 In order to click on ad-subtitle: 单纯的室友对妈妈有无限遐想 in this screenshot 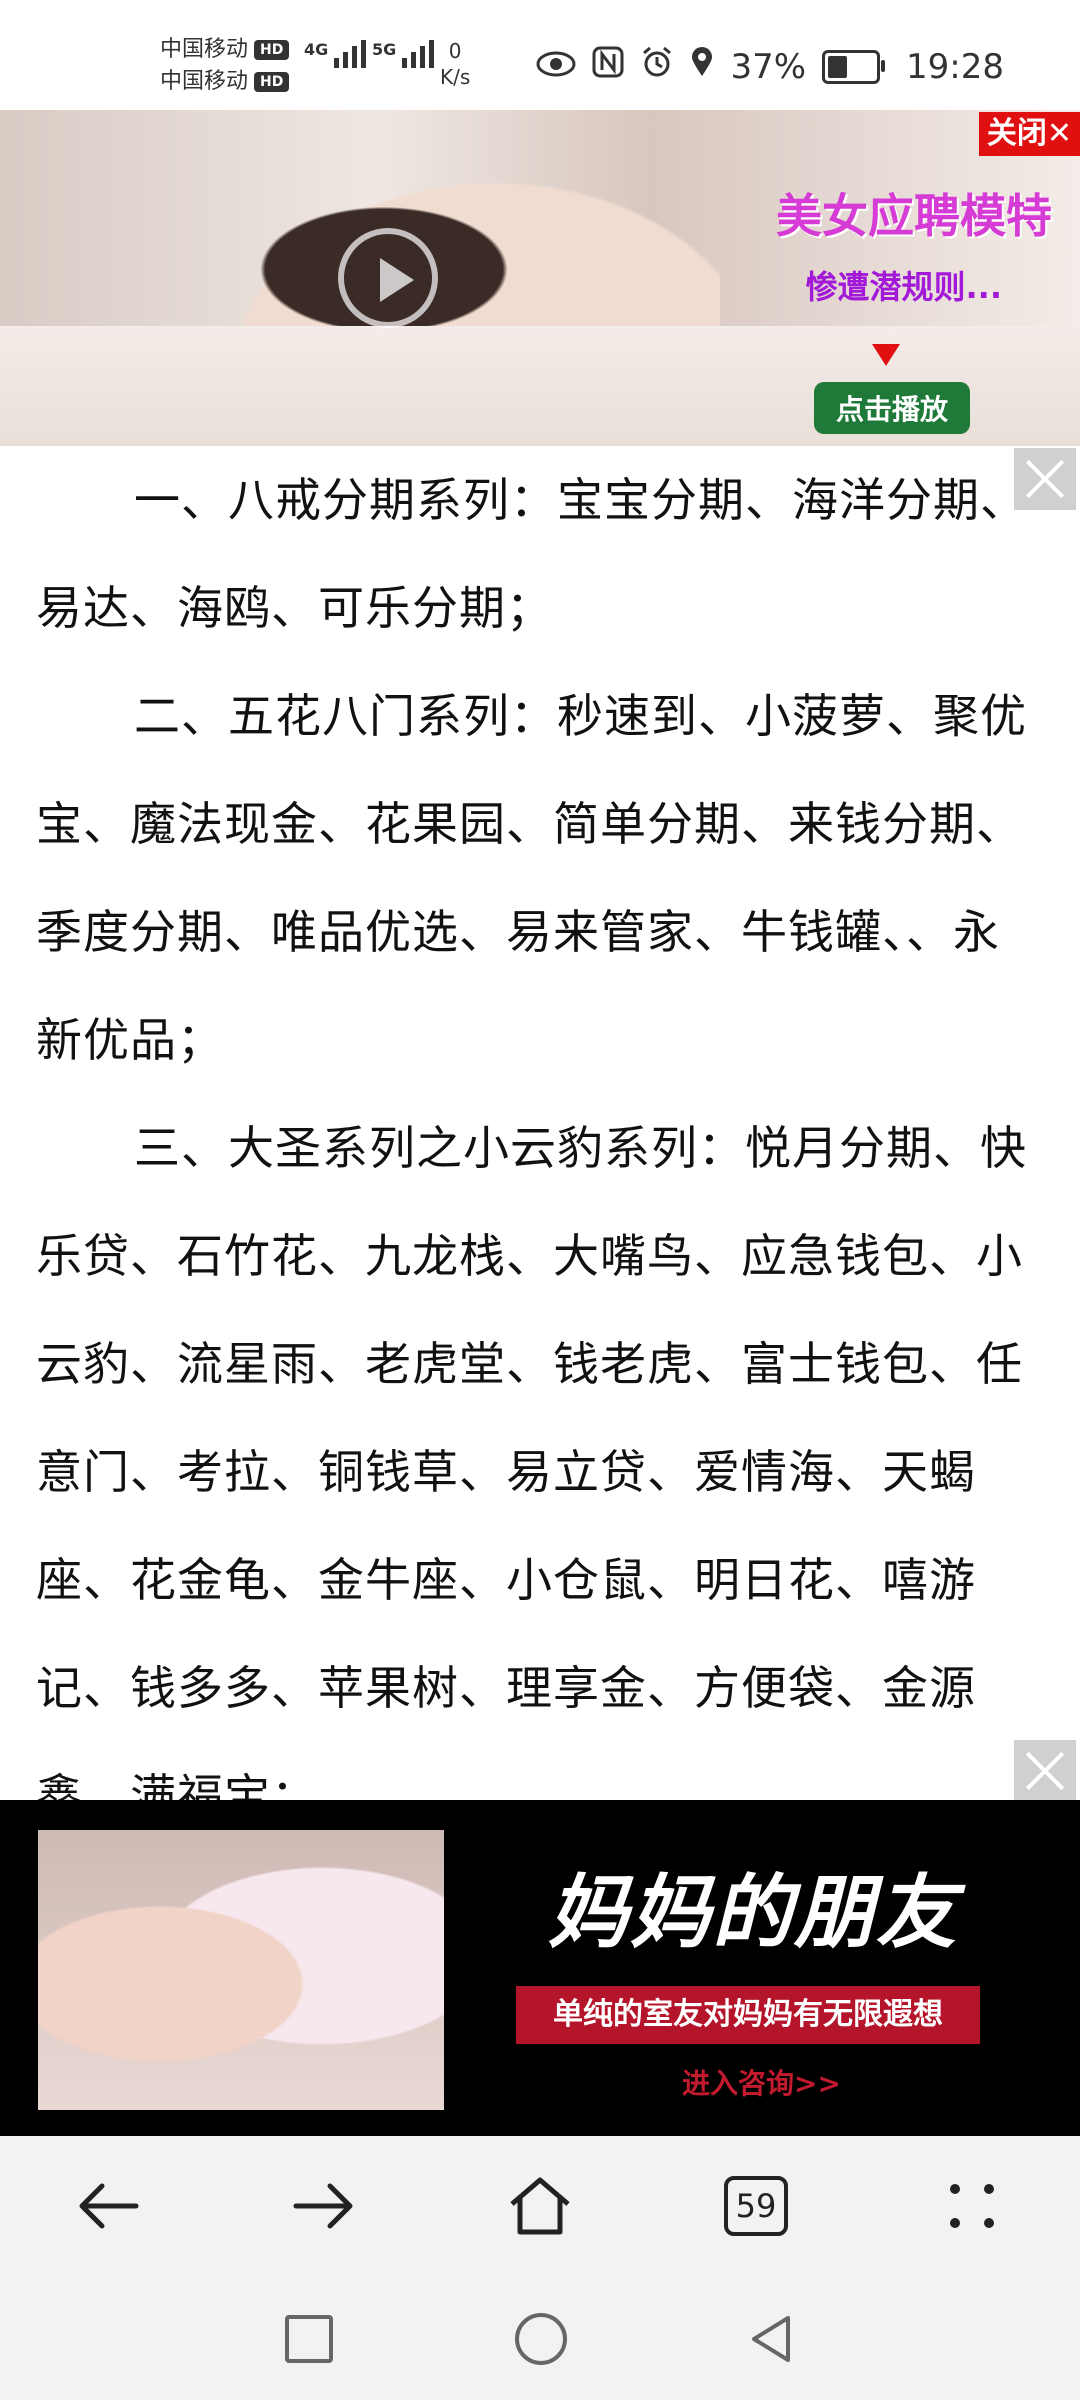, I will do `click(748, 2015)`.